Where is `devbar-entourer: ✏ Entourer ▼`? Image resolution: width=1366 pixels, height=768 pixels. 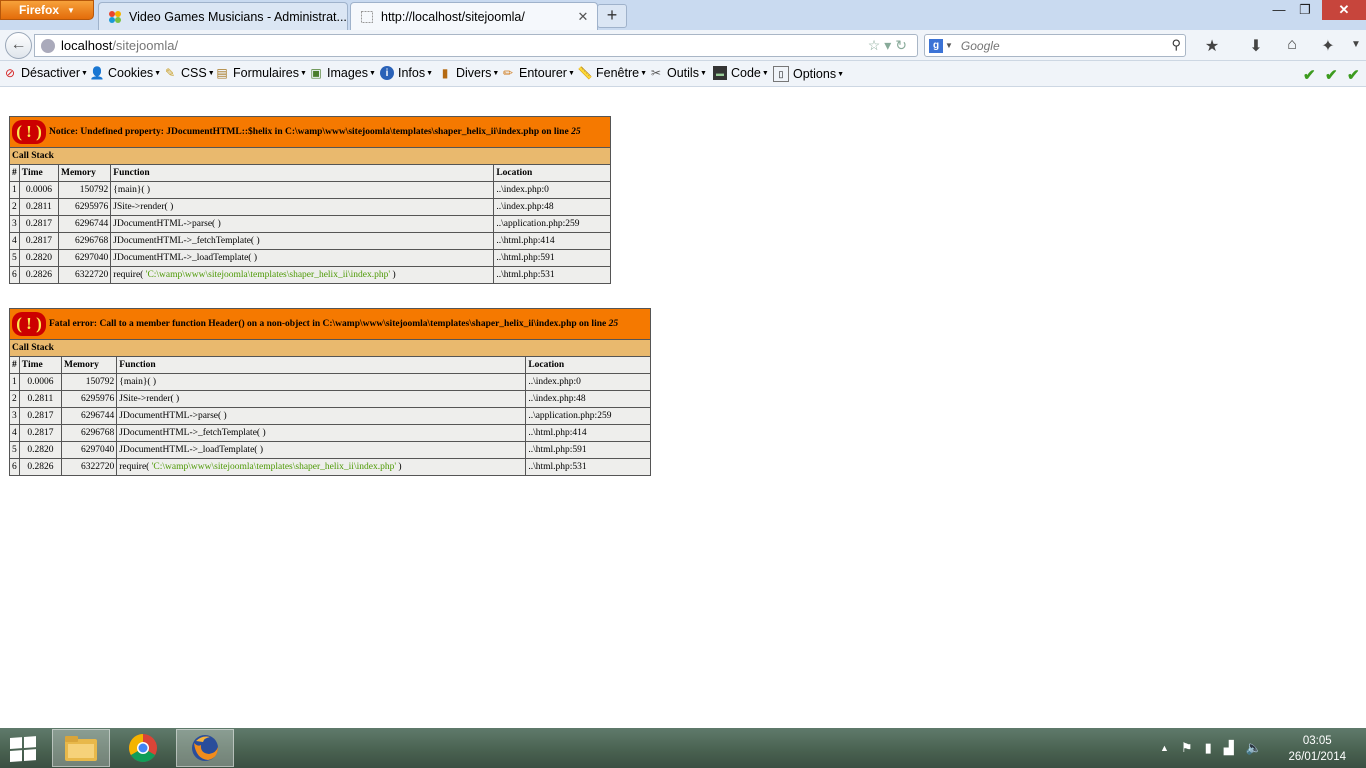 devbar-entourer: ✏ Entourer ▼ is located at coordinates (538, 73).